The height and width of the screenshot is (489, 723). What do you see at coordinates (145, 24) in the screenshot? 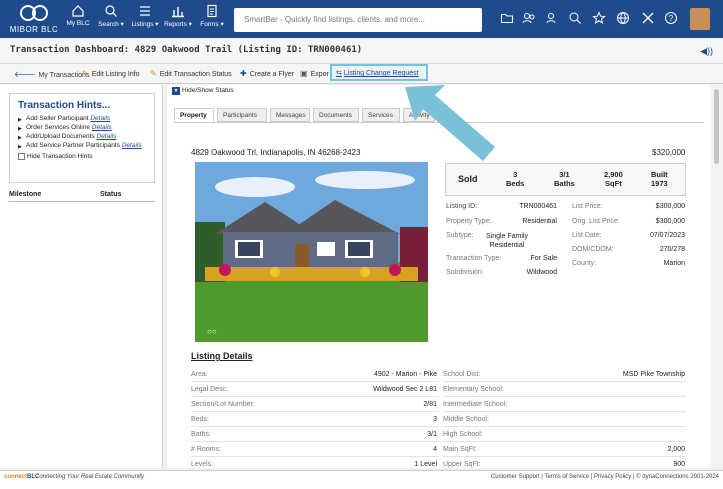
I see `nav-listings-label: Listings ▾` at bounding box center [145, 24].